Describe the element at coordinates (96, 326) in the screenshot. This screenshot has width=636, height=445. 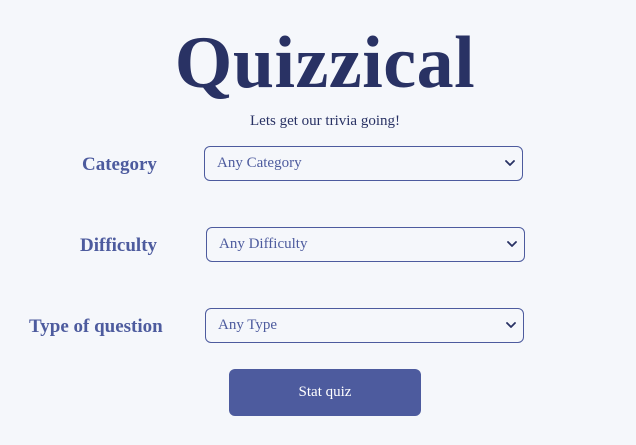
I see `type-label: Type of question` at that location.